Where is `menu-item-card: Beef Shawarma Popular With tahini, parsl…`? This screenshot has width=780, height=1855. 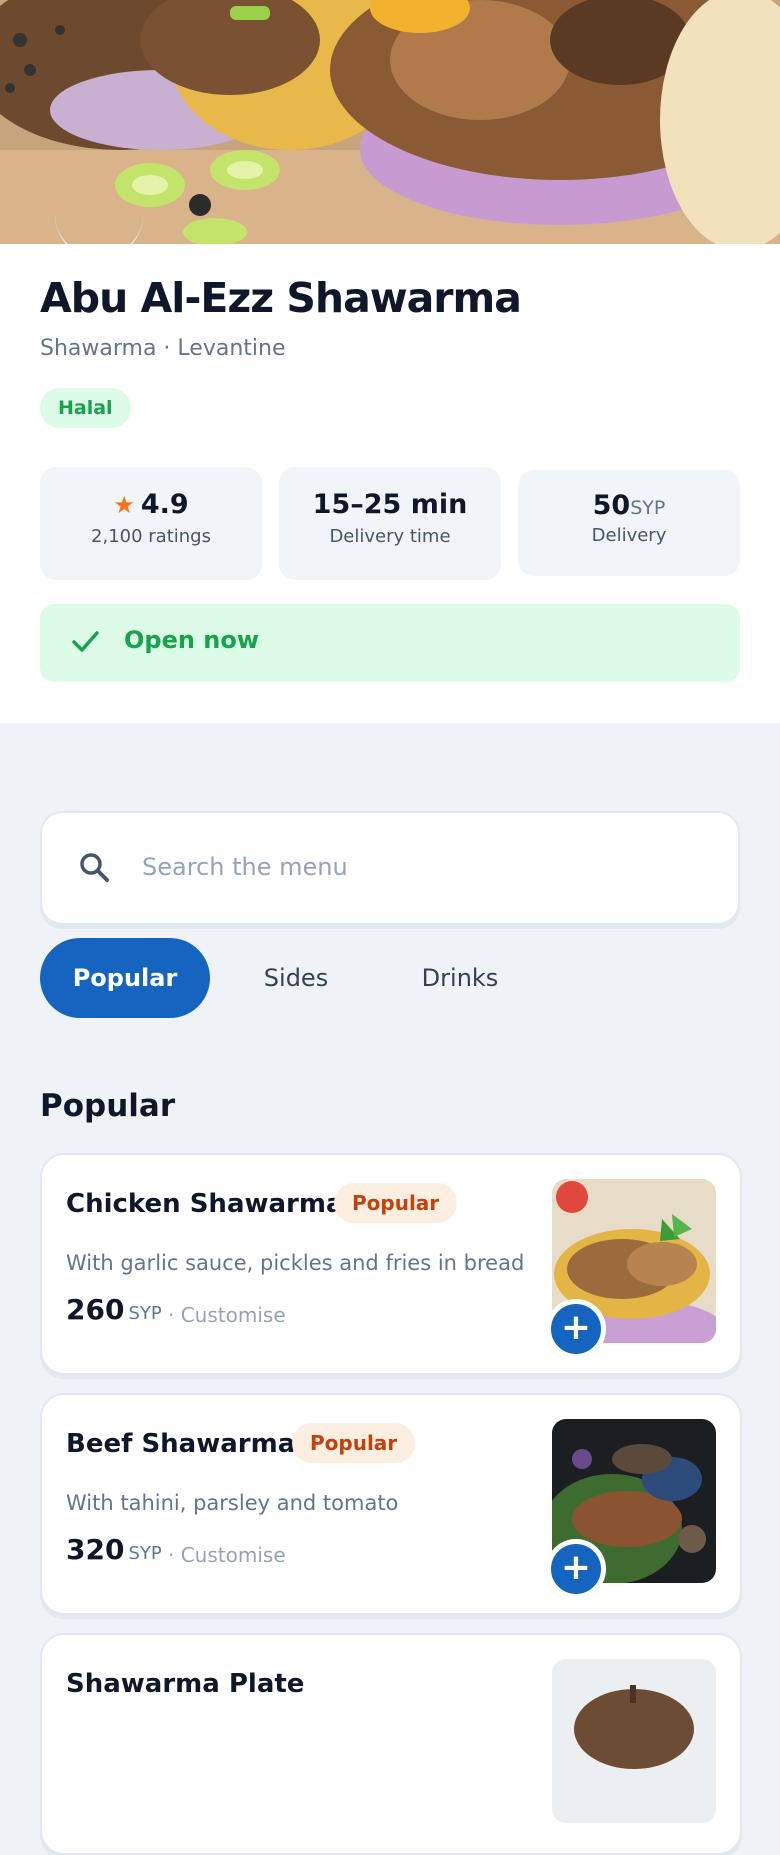
menu-item-card: Beef Shawarma Popular With tahini, parsl… is located at coordinates (391, 1504).